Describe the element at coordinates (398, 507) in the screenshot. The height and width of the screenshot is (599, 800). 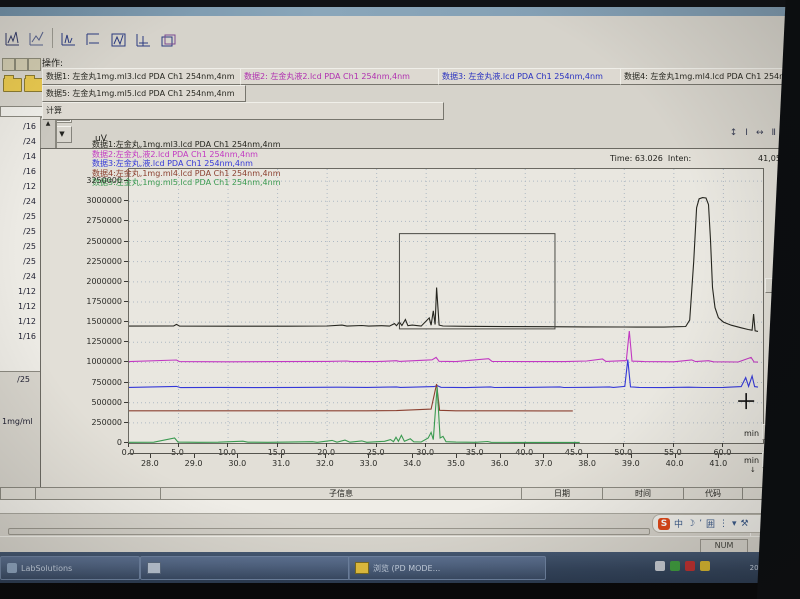
I see `results-table-body` at that location.